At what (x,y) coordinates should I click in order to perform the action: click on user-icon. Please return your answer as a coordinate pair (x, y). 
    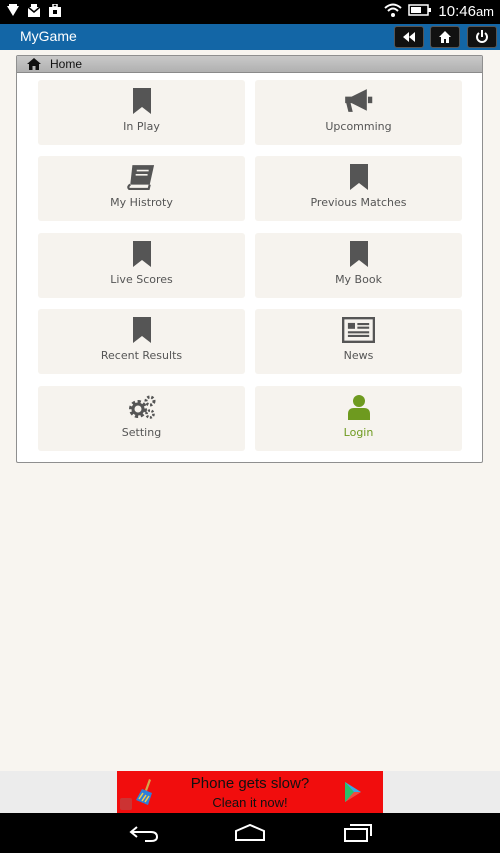
    Looking at the image, I should click on (358, 407).